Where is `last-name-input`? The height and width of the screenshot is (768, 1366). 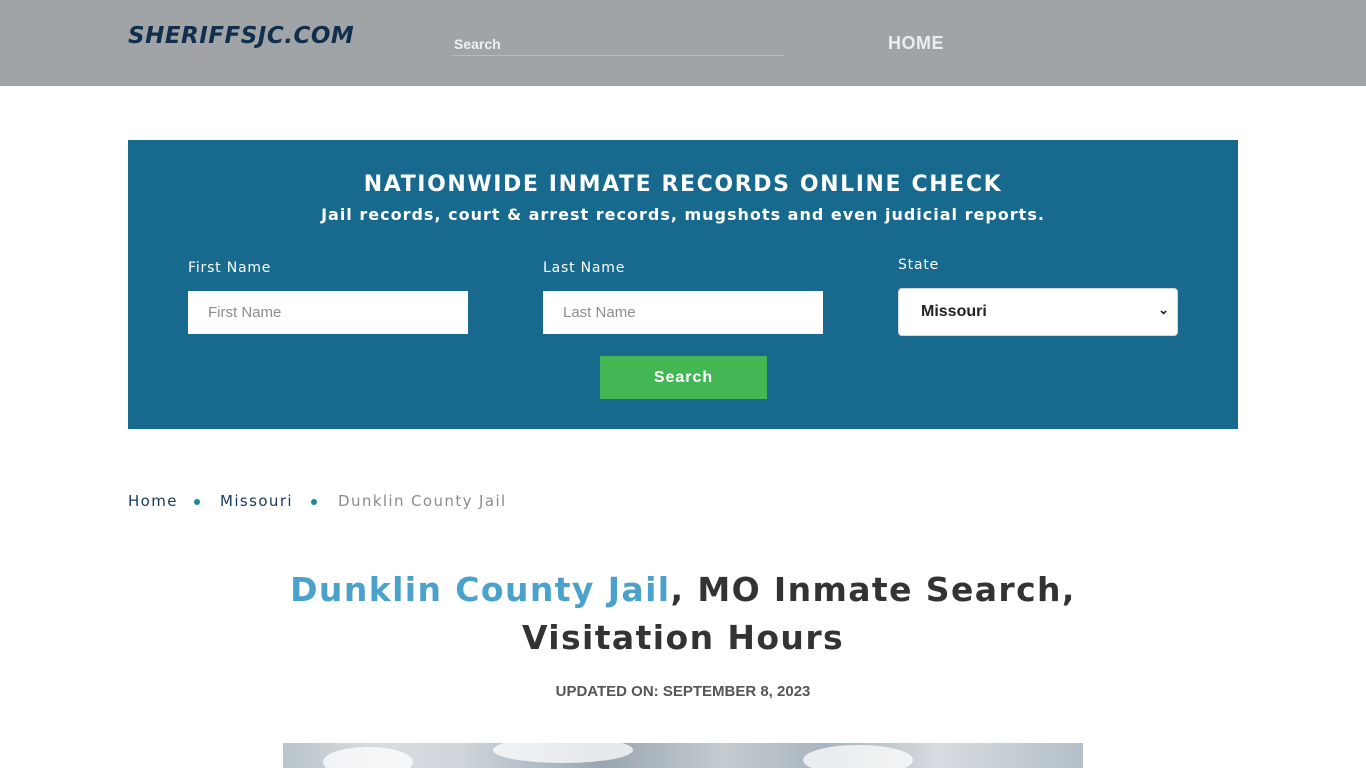 last-name-input is located at coordinates (683, 312).